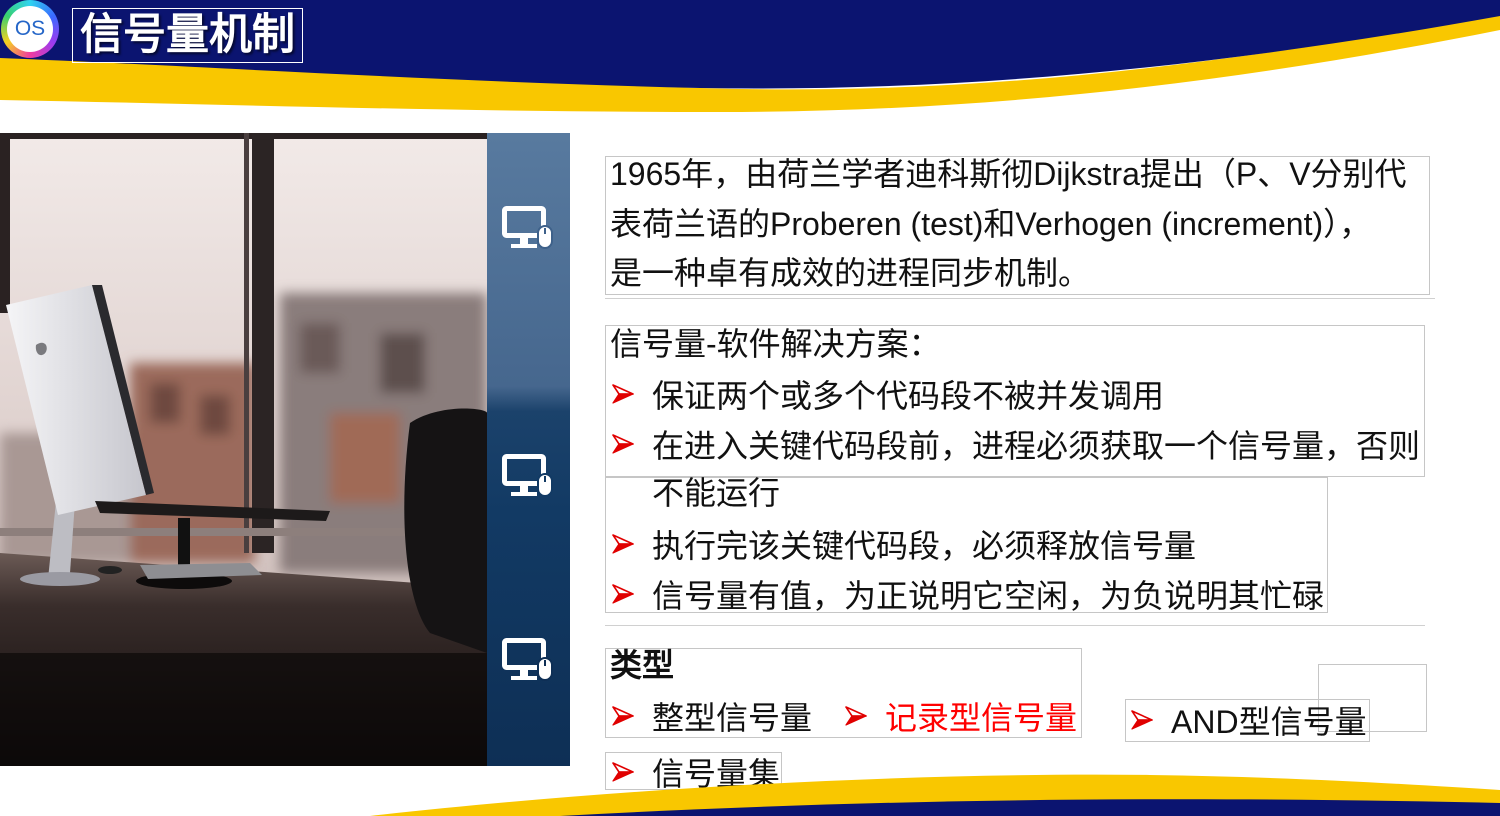 The width and height of the screenshot is (1500, 816). I want to click on list-item: 在进入关键代码段前，进程必须获取一个信号量，否则, so click(1016, 444).